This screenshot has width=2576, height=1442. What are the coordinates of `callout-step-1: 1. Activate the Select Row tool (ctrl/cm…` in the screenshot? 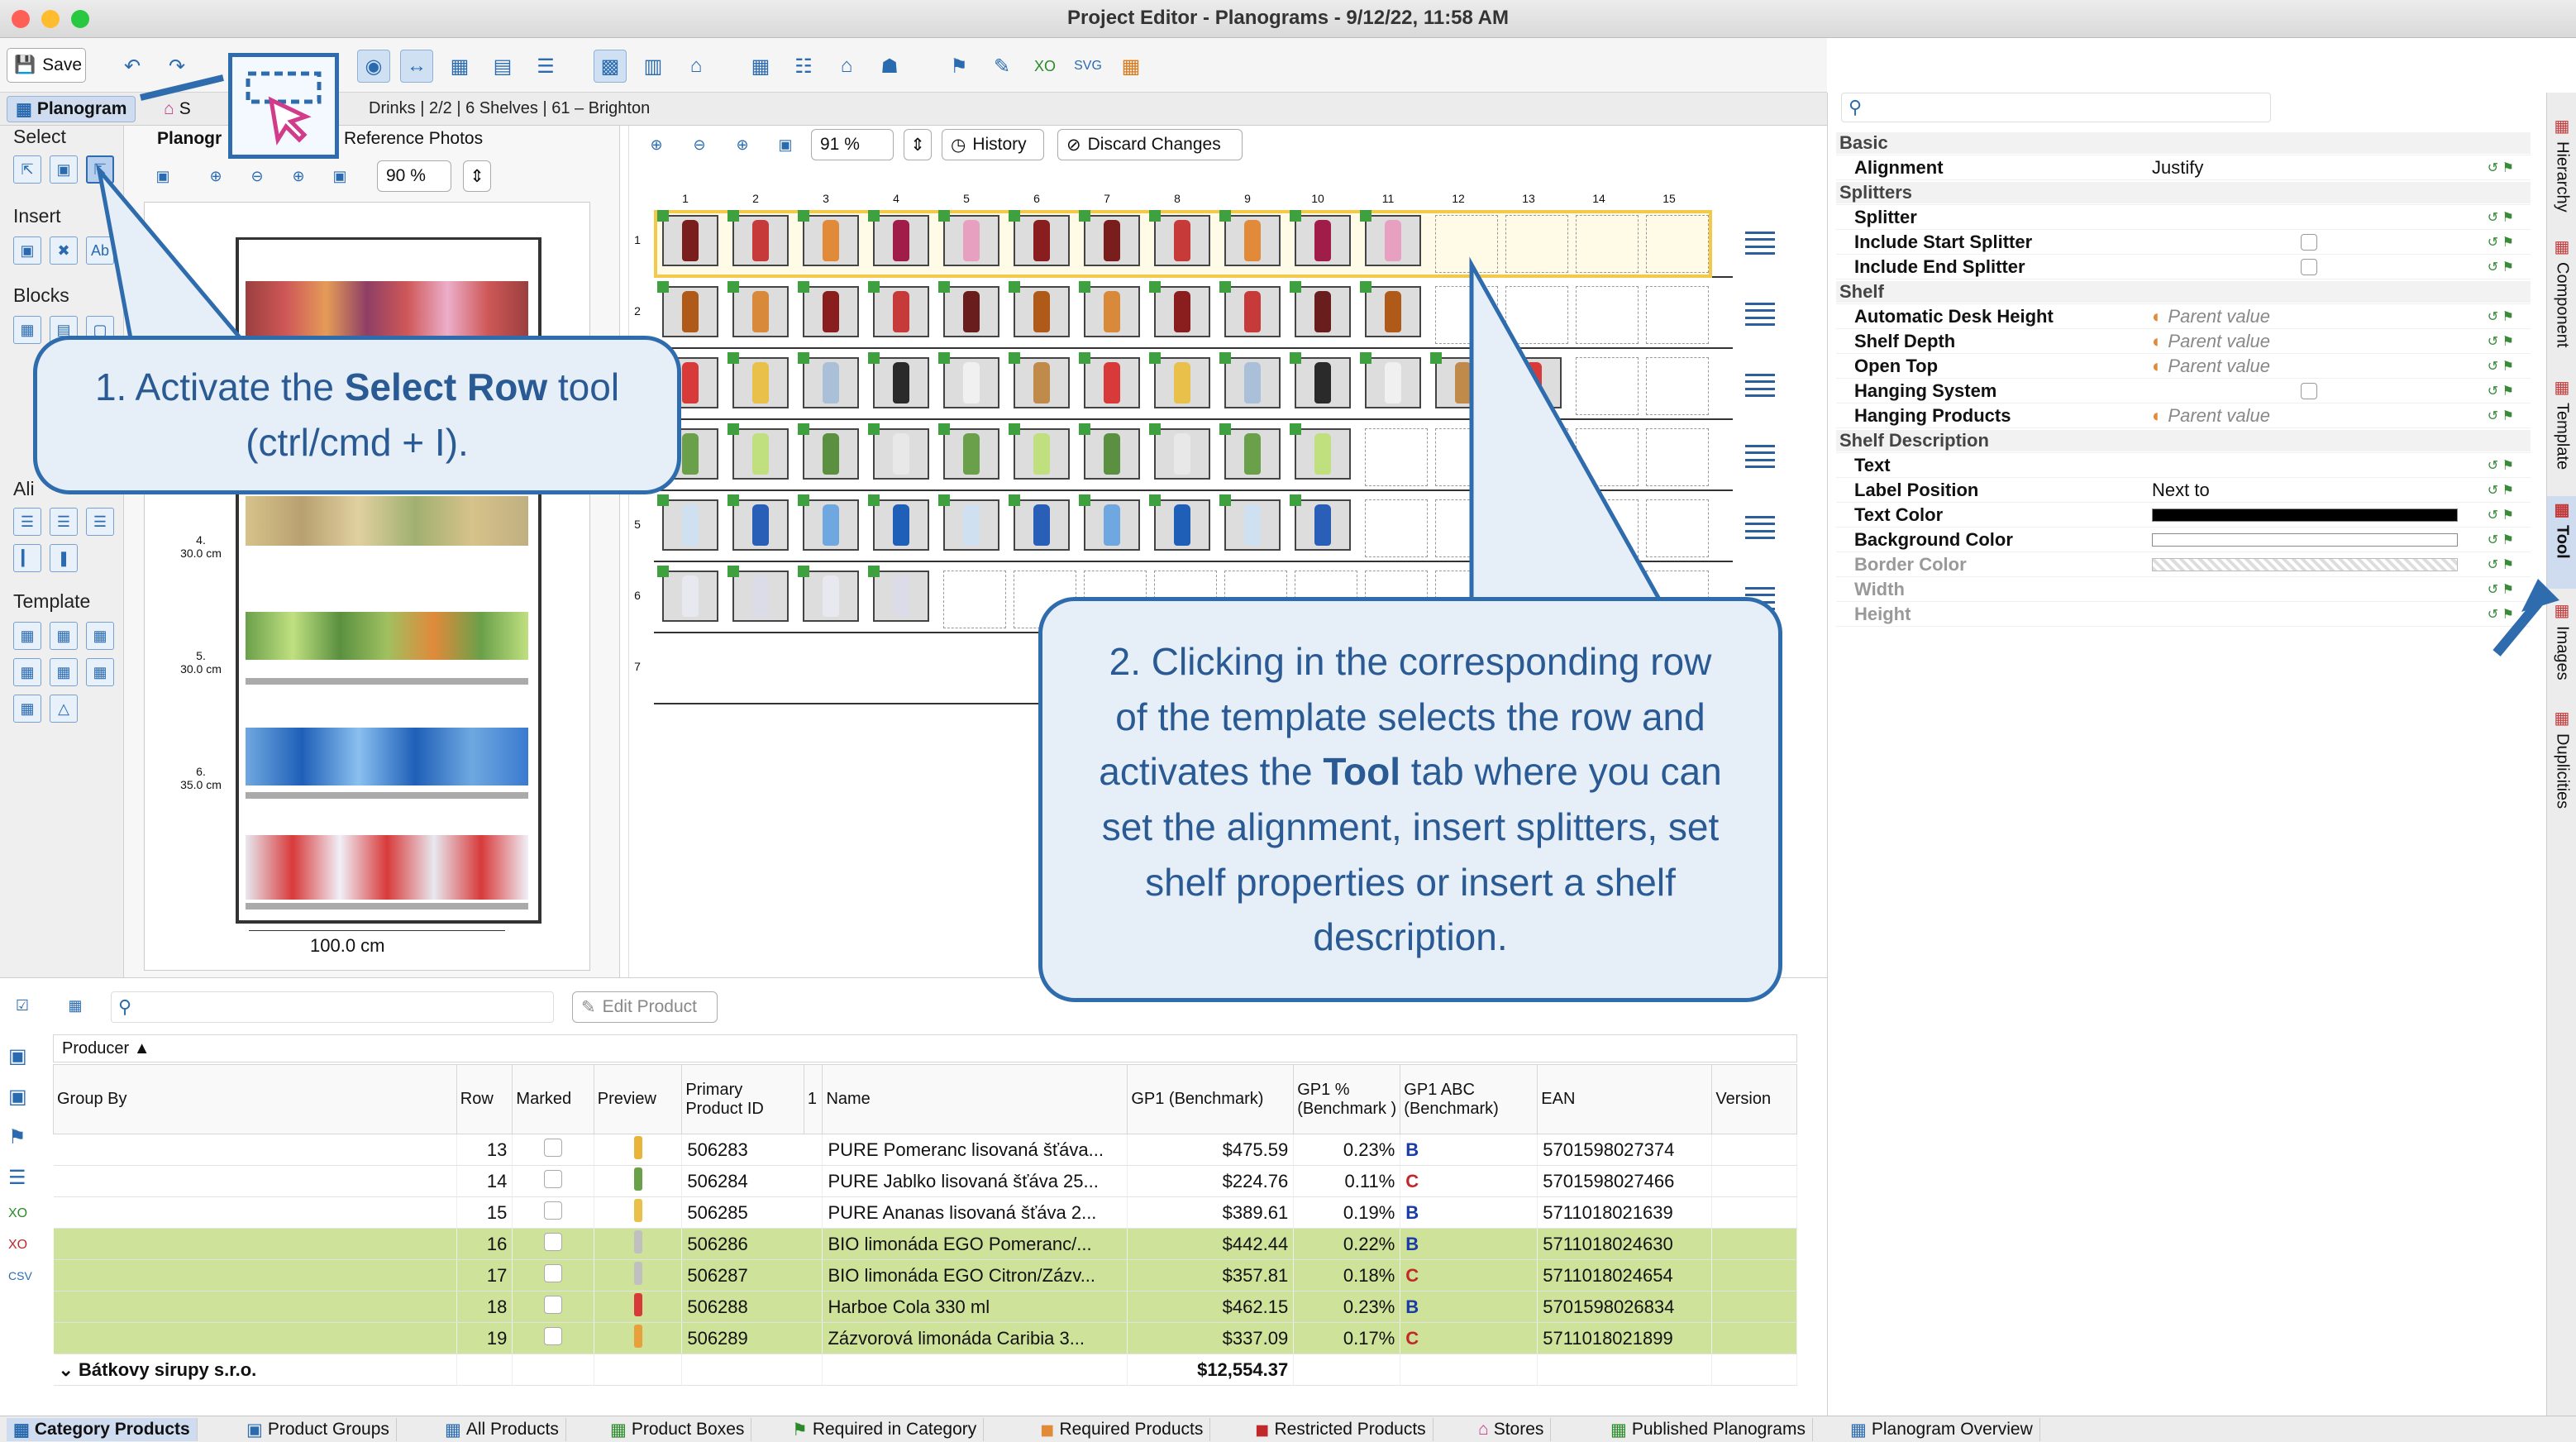 It's located at (357, 415).